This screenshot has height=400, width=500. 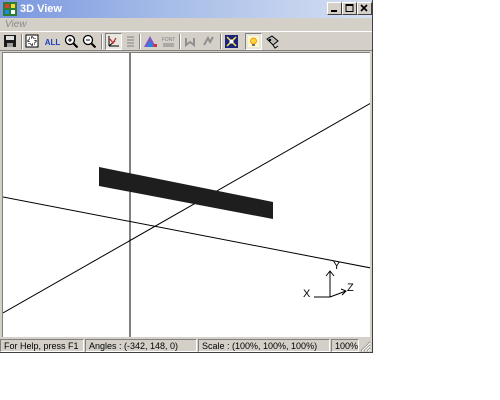 I want to click on zoom-out-button, so click(x=89, y=41).